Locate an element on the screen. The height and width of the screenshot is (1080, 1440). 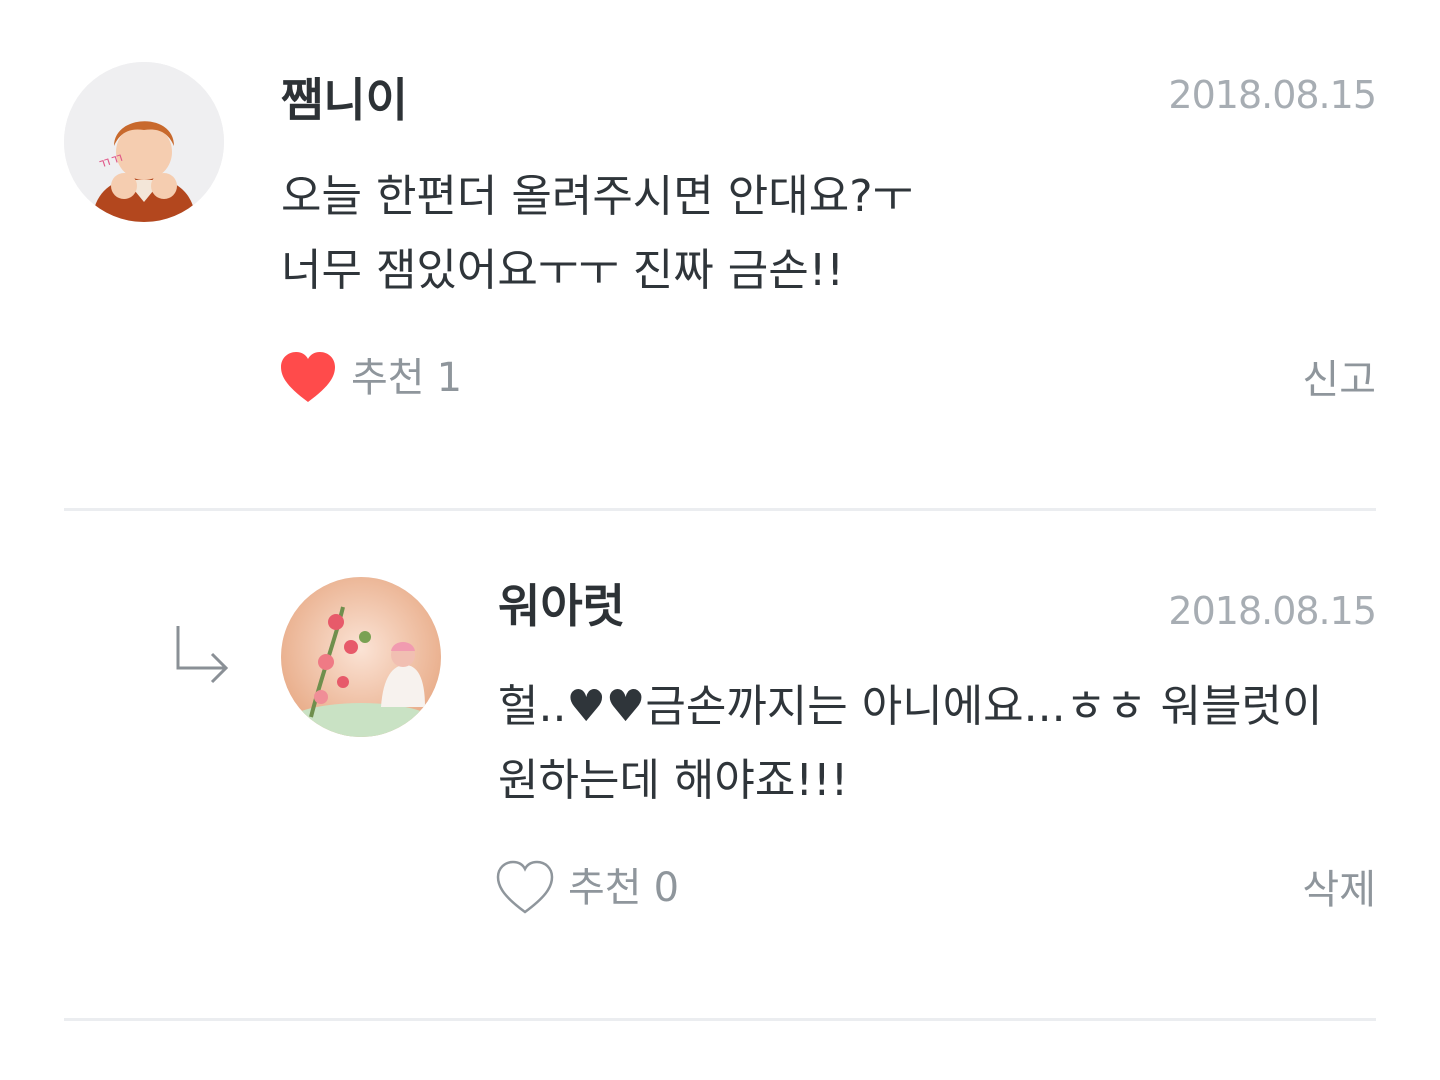
avatar-photo: ㄲㄲ is located at coordinates (144, 142).